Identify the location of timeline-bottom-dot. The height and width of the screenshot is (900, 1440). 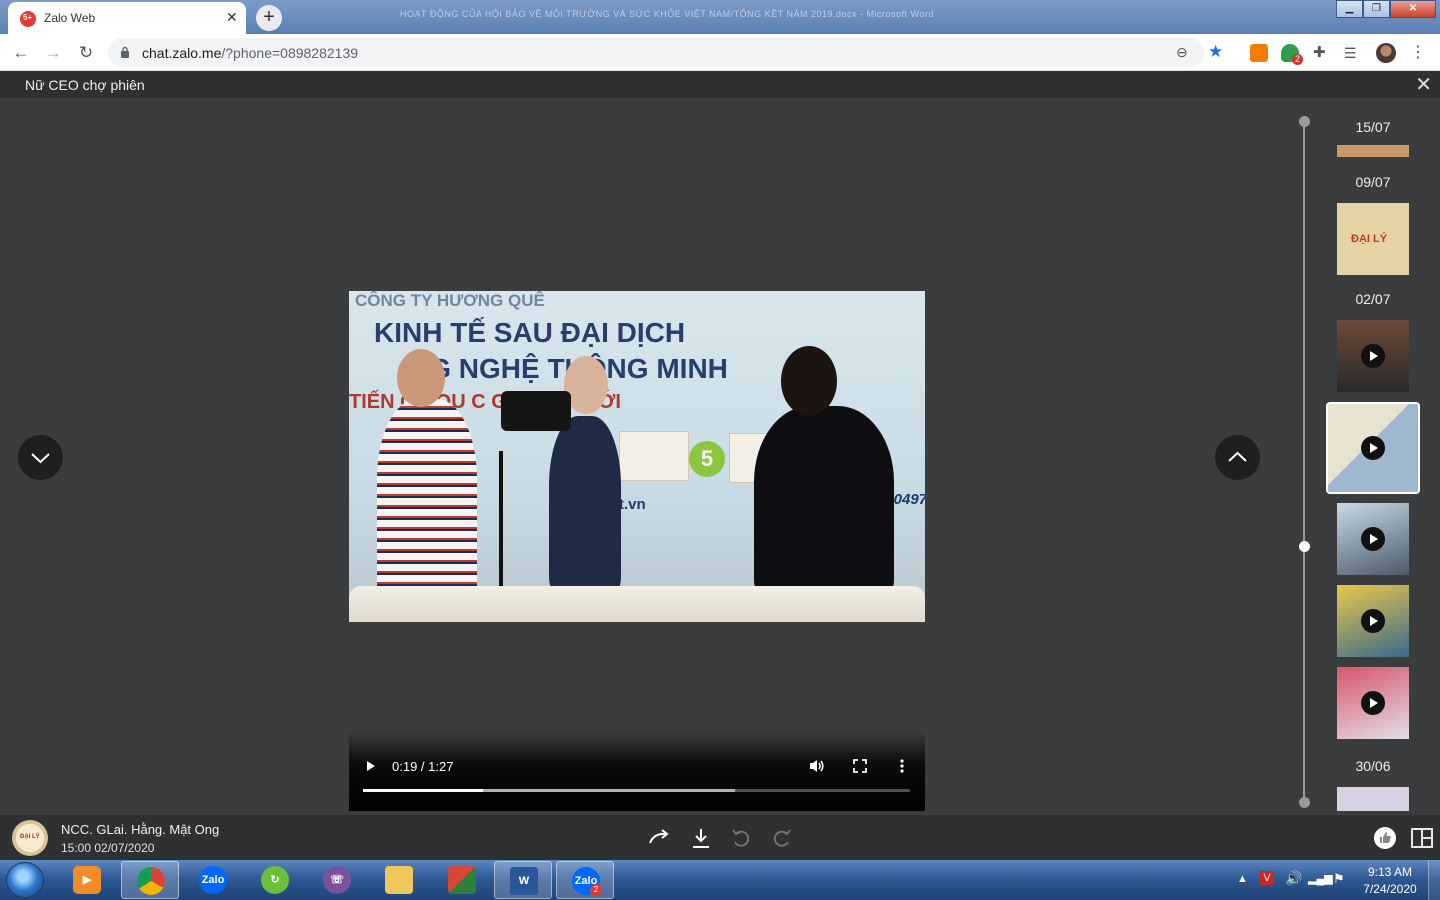
(1304, 802).